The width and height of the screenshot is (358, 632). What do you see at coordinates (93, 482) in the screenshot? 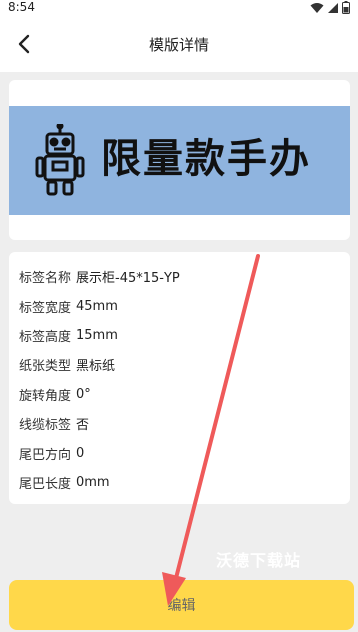
I see `detail-value: 0mm` at bounding box center [93, 482].